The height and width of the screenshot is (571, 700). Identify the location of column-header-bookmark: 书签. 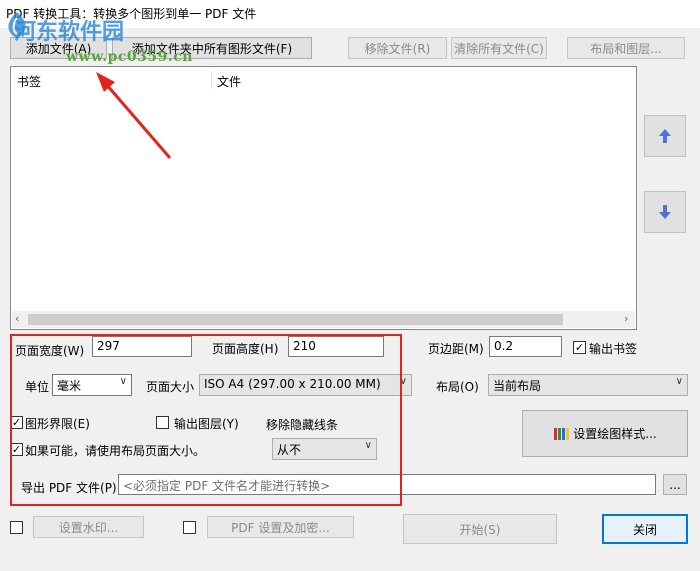
(29, 81).